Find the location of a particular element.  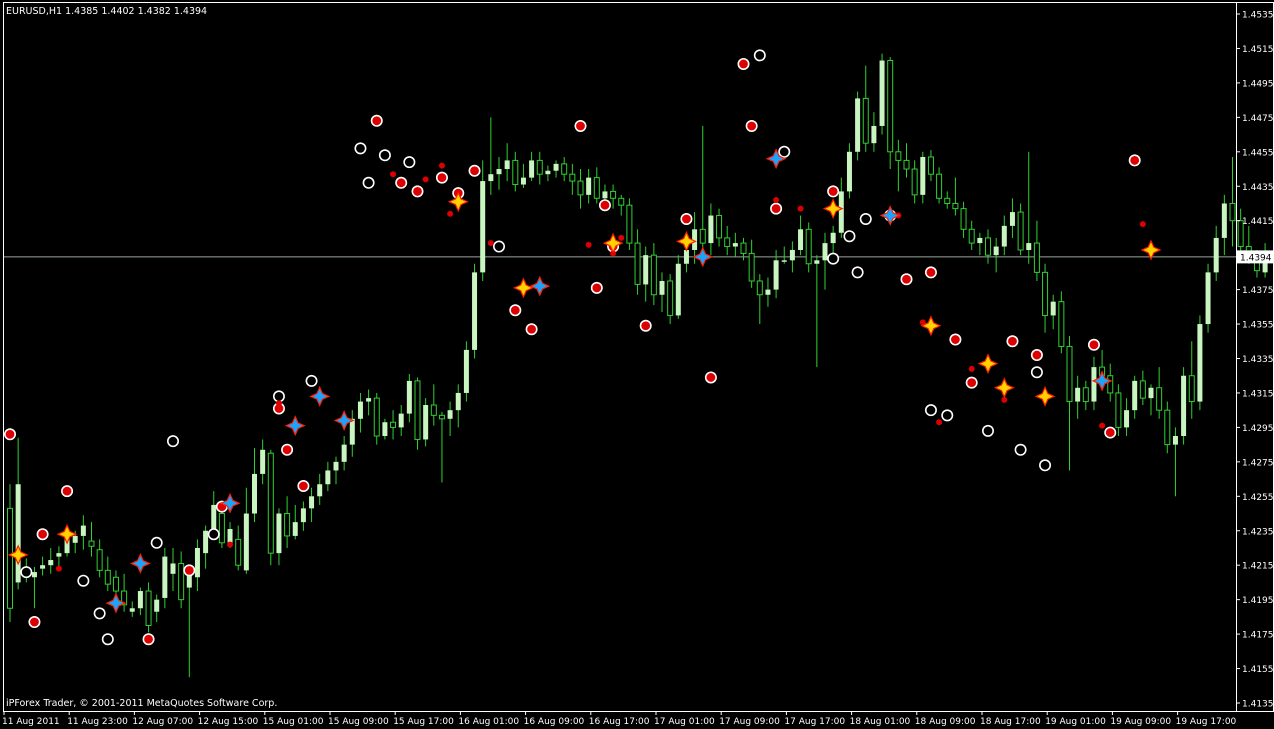

x-tick-label: 18 Aug 01:00 is located at coordinates (880, 722).